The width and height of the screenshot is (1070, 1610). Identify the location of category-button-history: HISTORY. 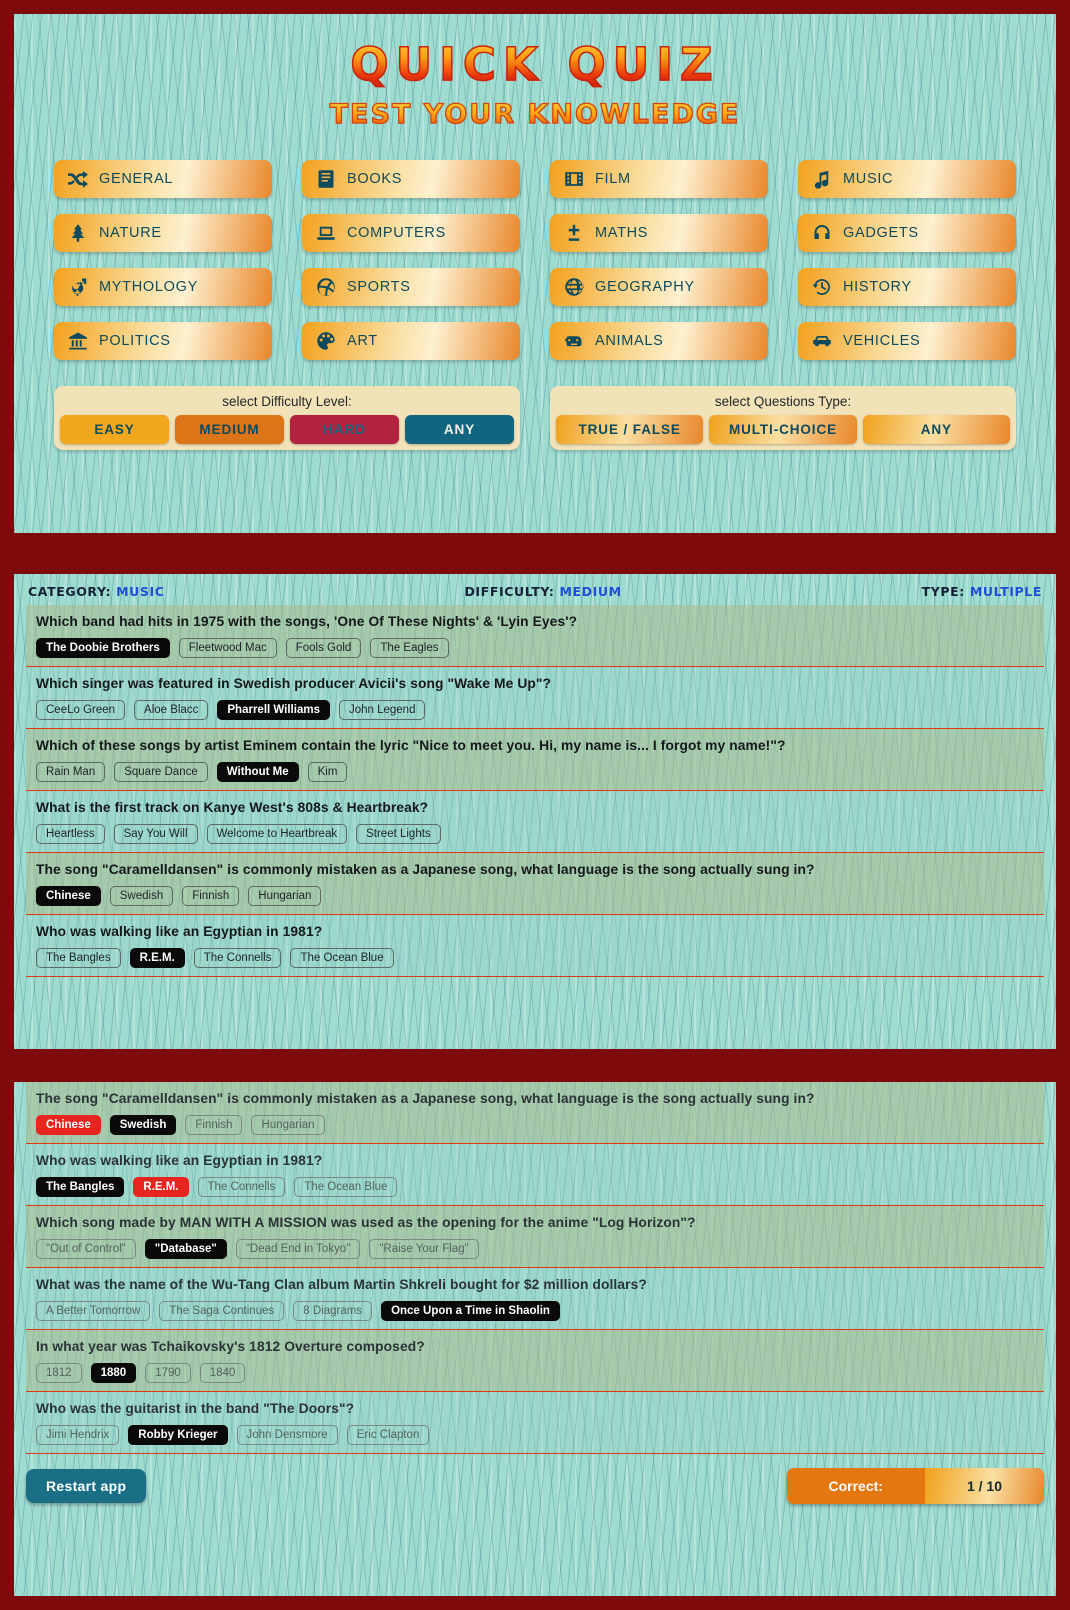
(907, 287).